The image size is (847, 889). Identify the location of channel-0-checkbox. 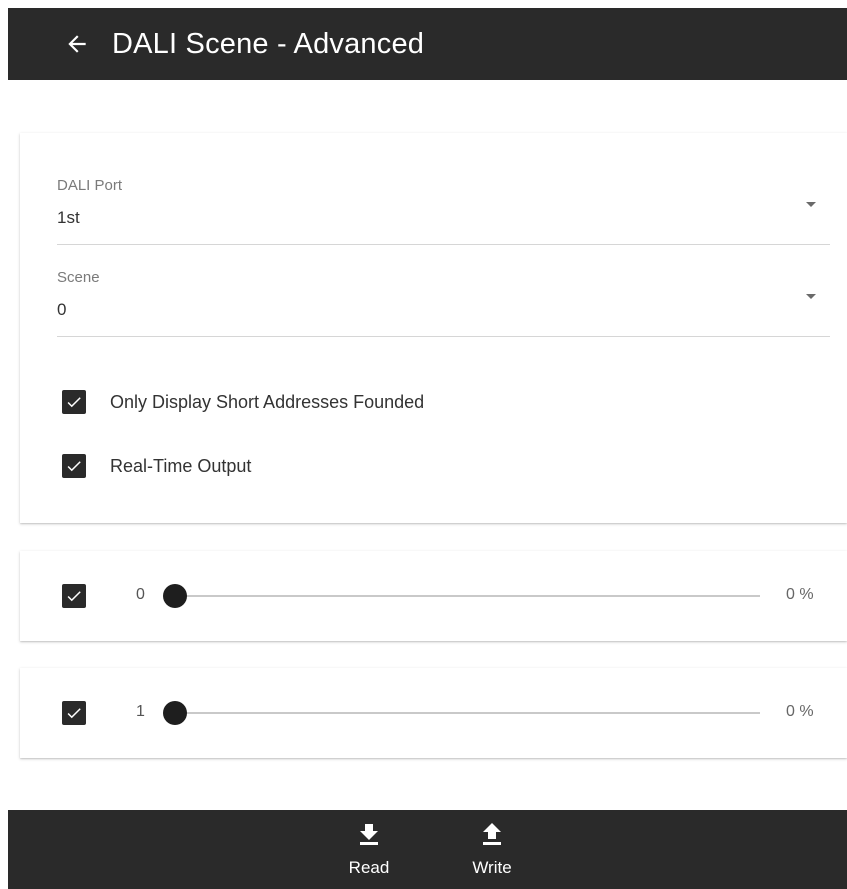
(74, 596).